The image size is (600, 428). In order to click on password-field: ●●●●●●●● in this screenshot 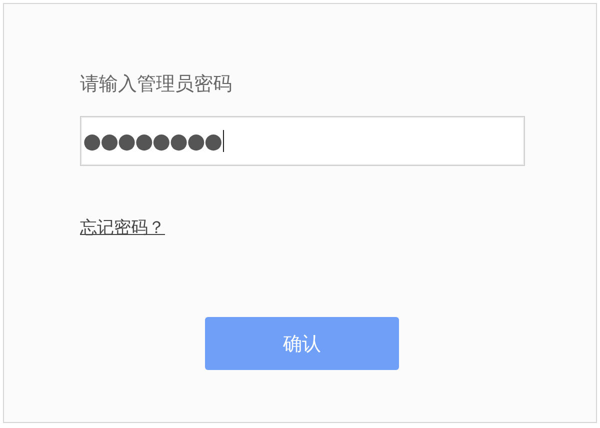, I will do `click(302, 141)`.